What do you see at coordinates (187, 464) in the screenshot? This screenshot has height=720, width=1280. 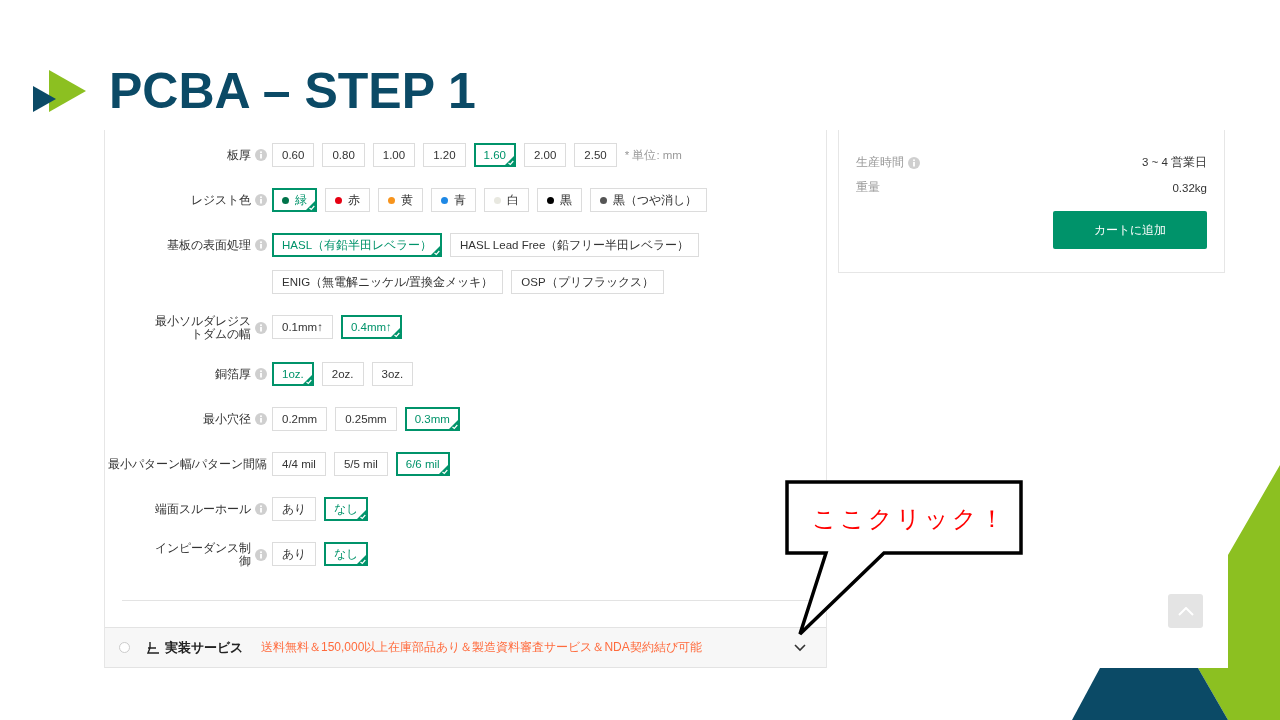 I see `field-label: 最小パターン幅/パターン間隔` at bounding box center [187, 464].